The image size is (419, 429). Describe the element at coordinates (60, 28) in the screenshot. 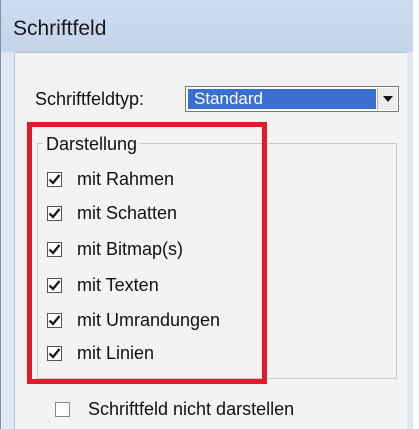

I see `window-title: Schriftfeld` at that location.